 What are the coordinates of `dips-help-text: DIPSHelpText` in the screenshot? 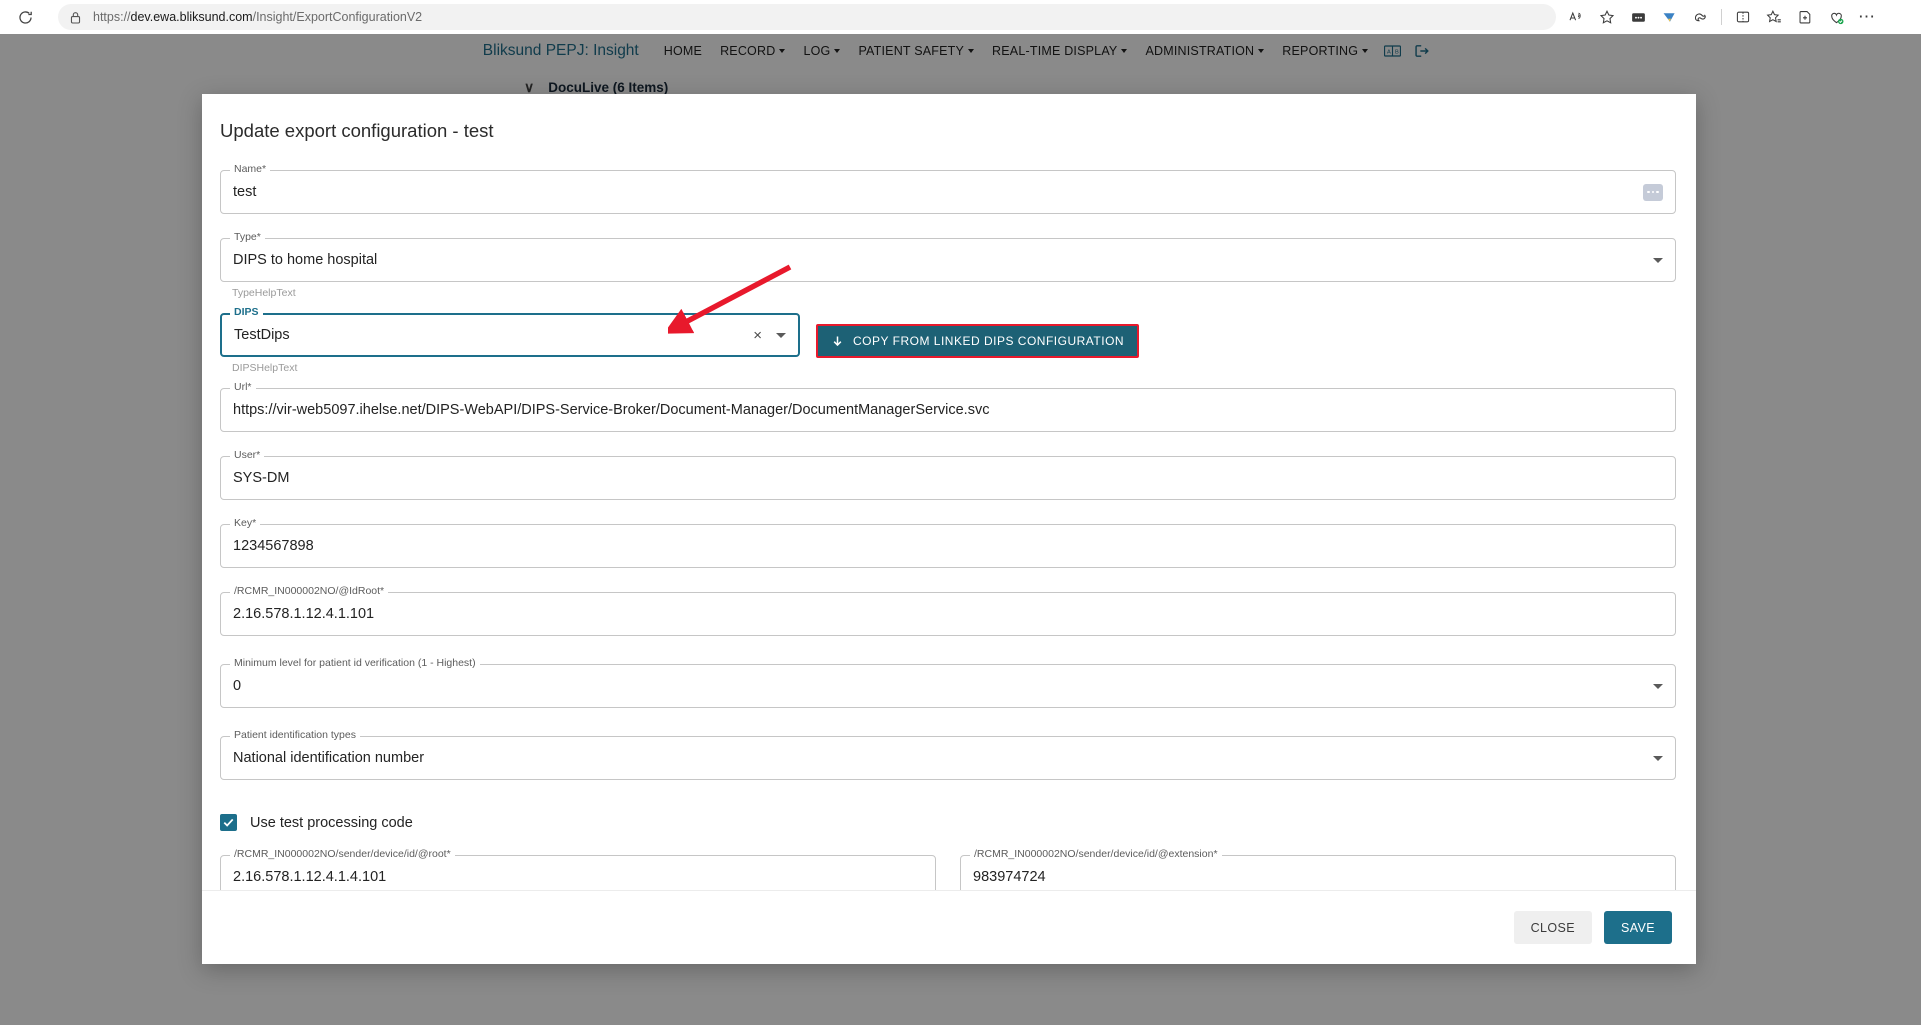 It's located at (265, 368).